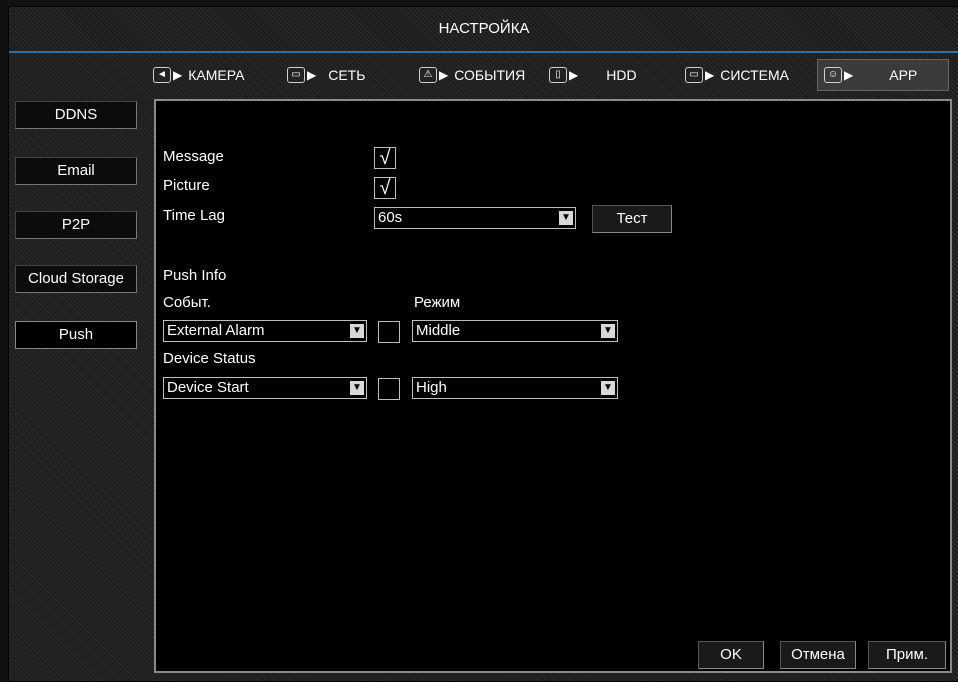 This screenshot has width=958, height=682. What do you see at coordinates (754, 75) in the screenshot?
I see `tab-label: СИСТЕМА` at bounding box center [754, 75].